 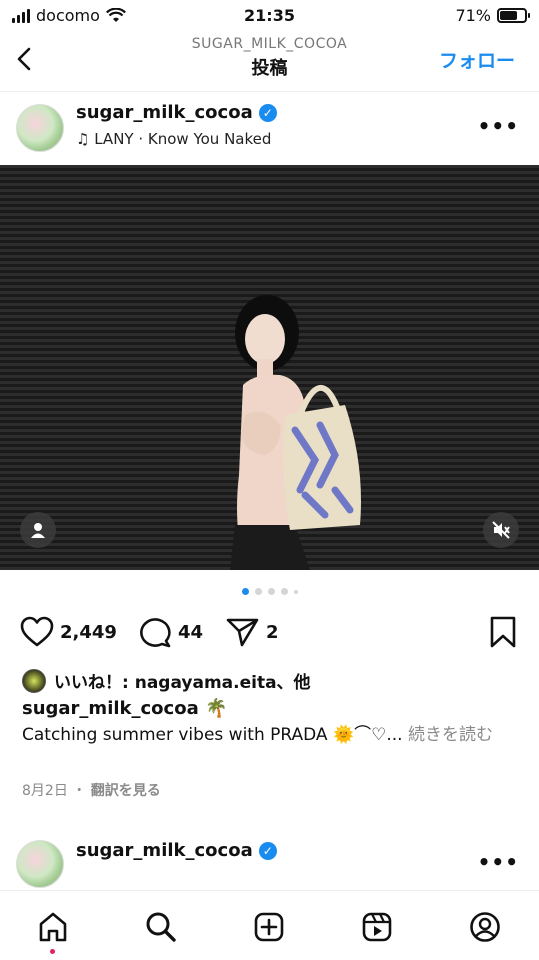 I want to click on nav-profile, so click(x=485, y=927).